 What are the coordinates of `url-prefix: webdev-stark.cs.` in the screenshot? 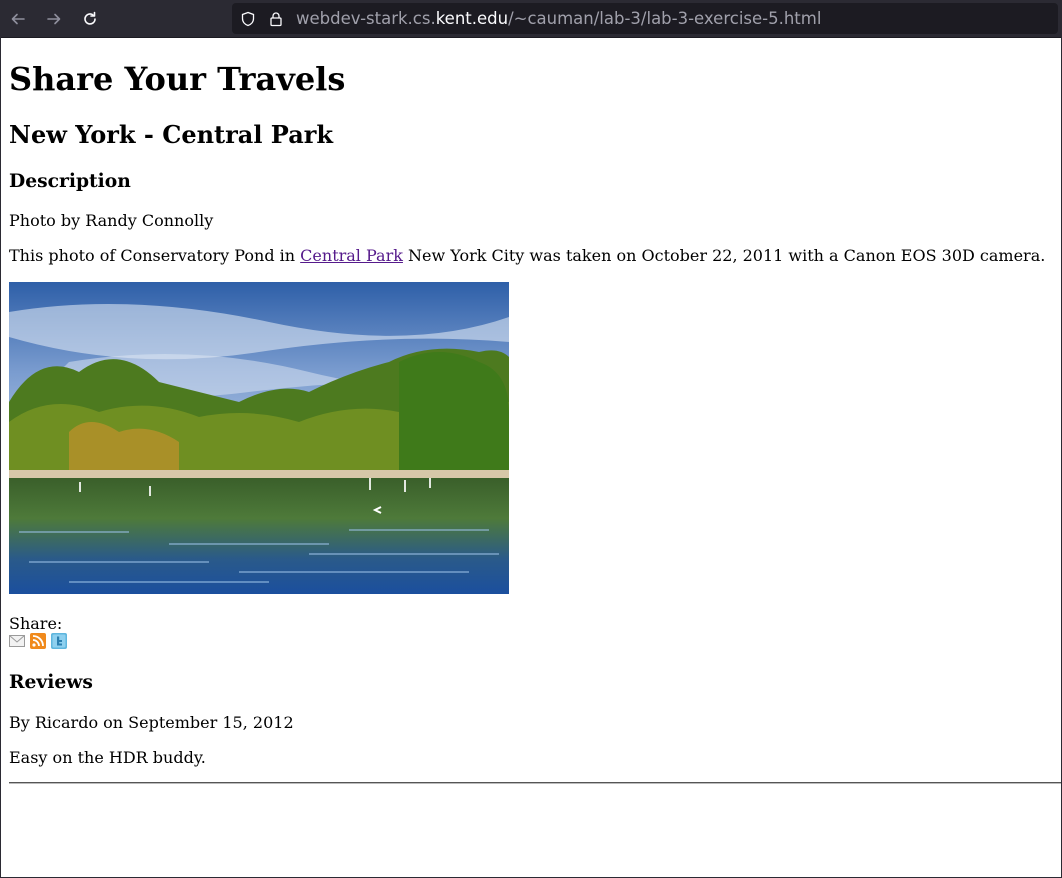 It's located at (366, 18).